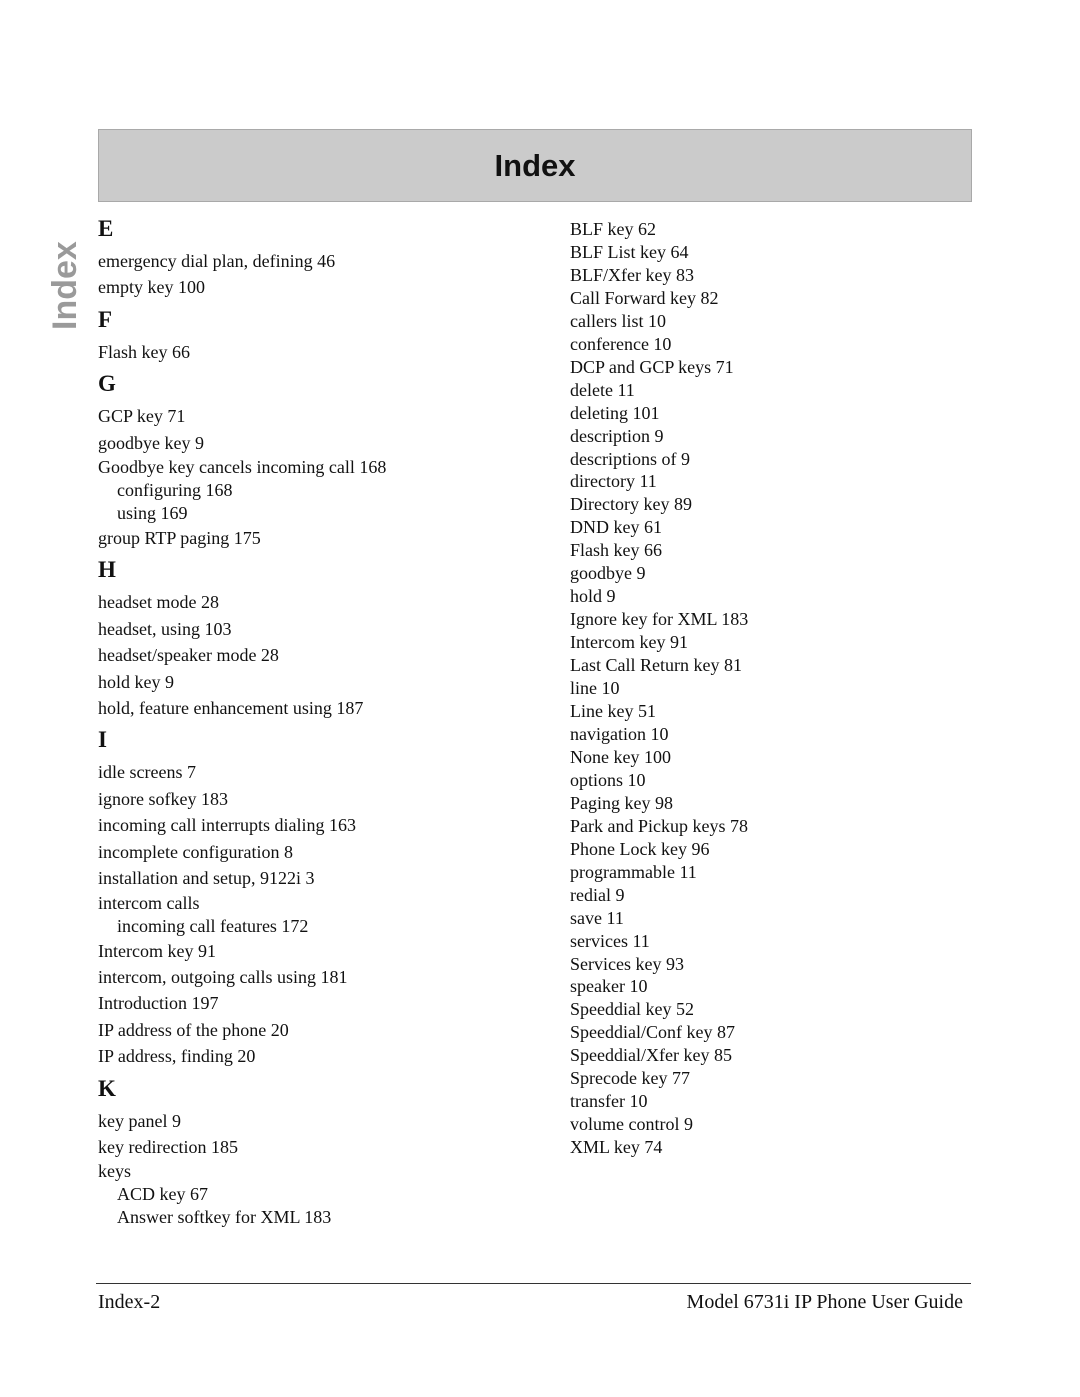 This screenshot has width=1080, height=1397. Describe the element at coordinates (632, 274) in the screenshot. I see `index-subentry: BLF/Xfer key 83` at that location.